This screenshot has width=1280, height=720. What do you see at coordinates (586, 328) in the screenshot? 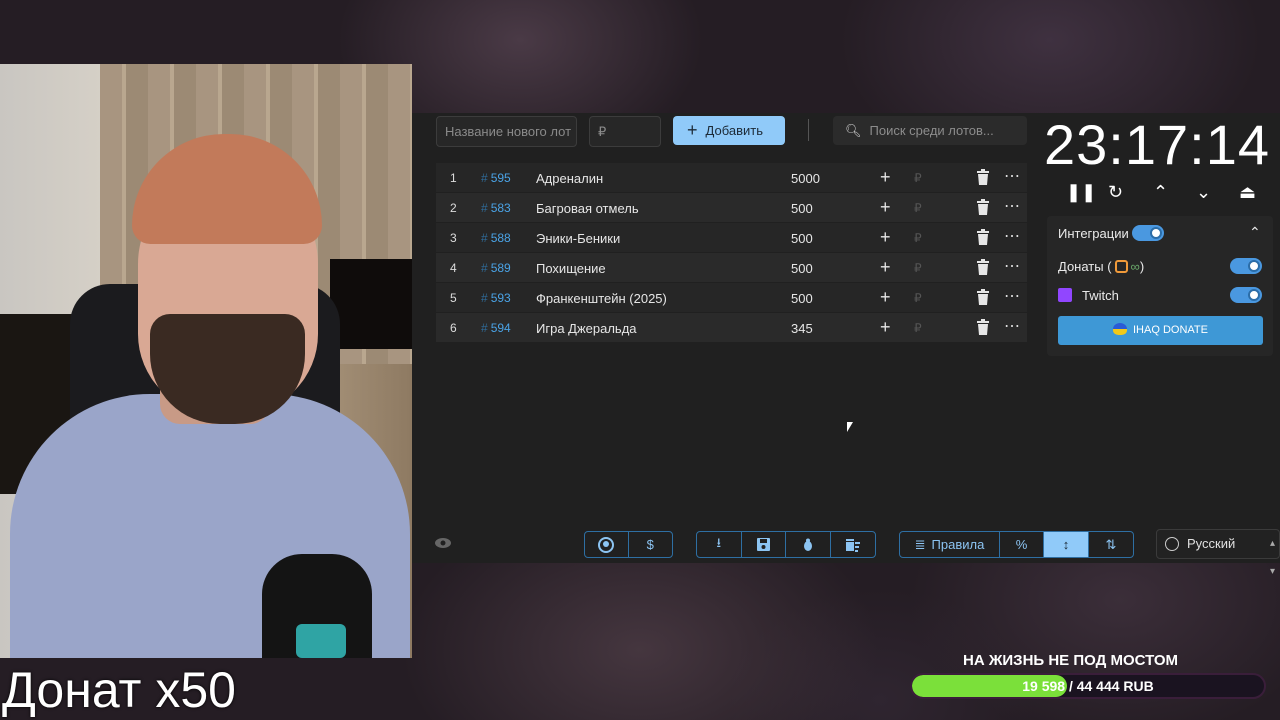
I see `lot-name: Игра Джеральда` at bounding box center [586, 328].